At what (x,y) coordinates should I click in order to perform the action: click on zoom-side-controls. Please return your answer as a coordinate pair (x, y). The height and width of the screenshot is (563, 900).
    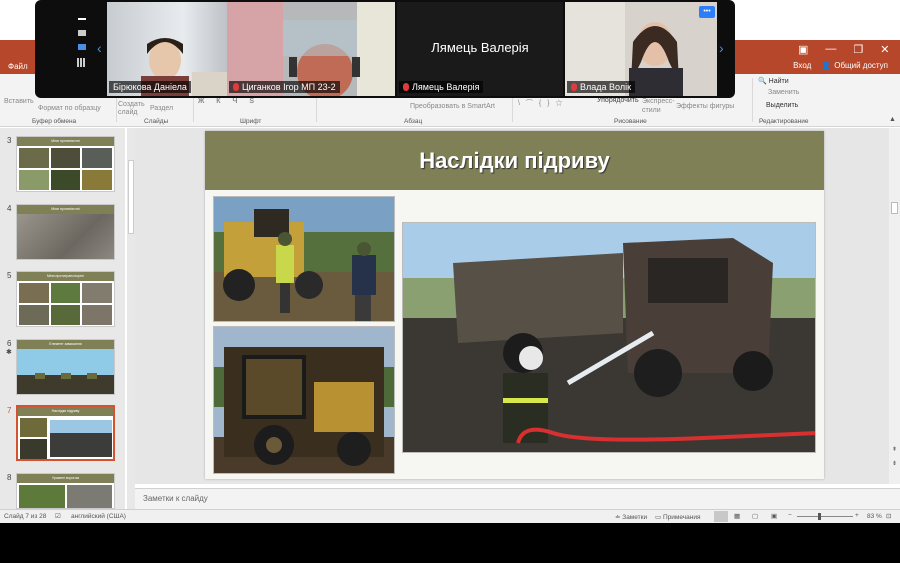
    Looking at the image, I should click on (82, 48).